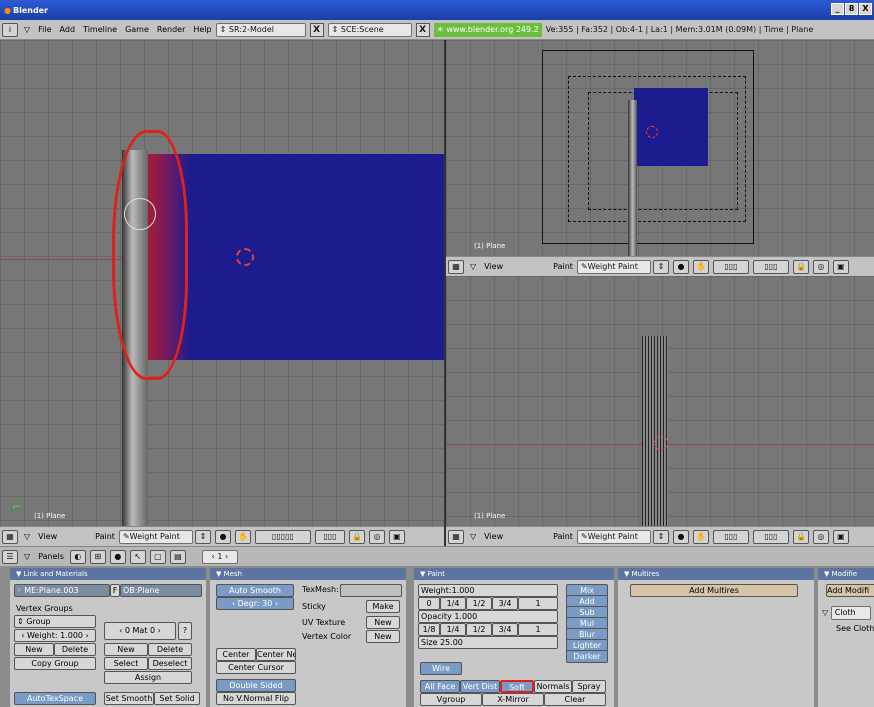  What do you see at coordinates (108, 574) in the screenshot?
I see `panel-title: ▼ Link and Materials` at bounding box center [108, 574].